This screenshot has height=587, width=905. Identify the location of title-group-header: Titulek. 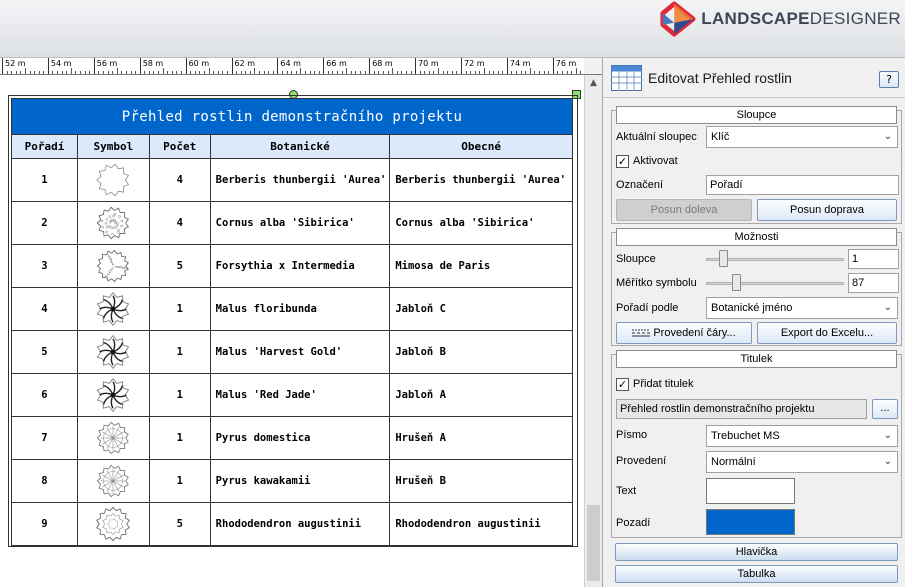
(756, 359).